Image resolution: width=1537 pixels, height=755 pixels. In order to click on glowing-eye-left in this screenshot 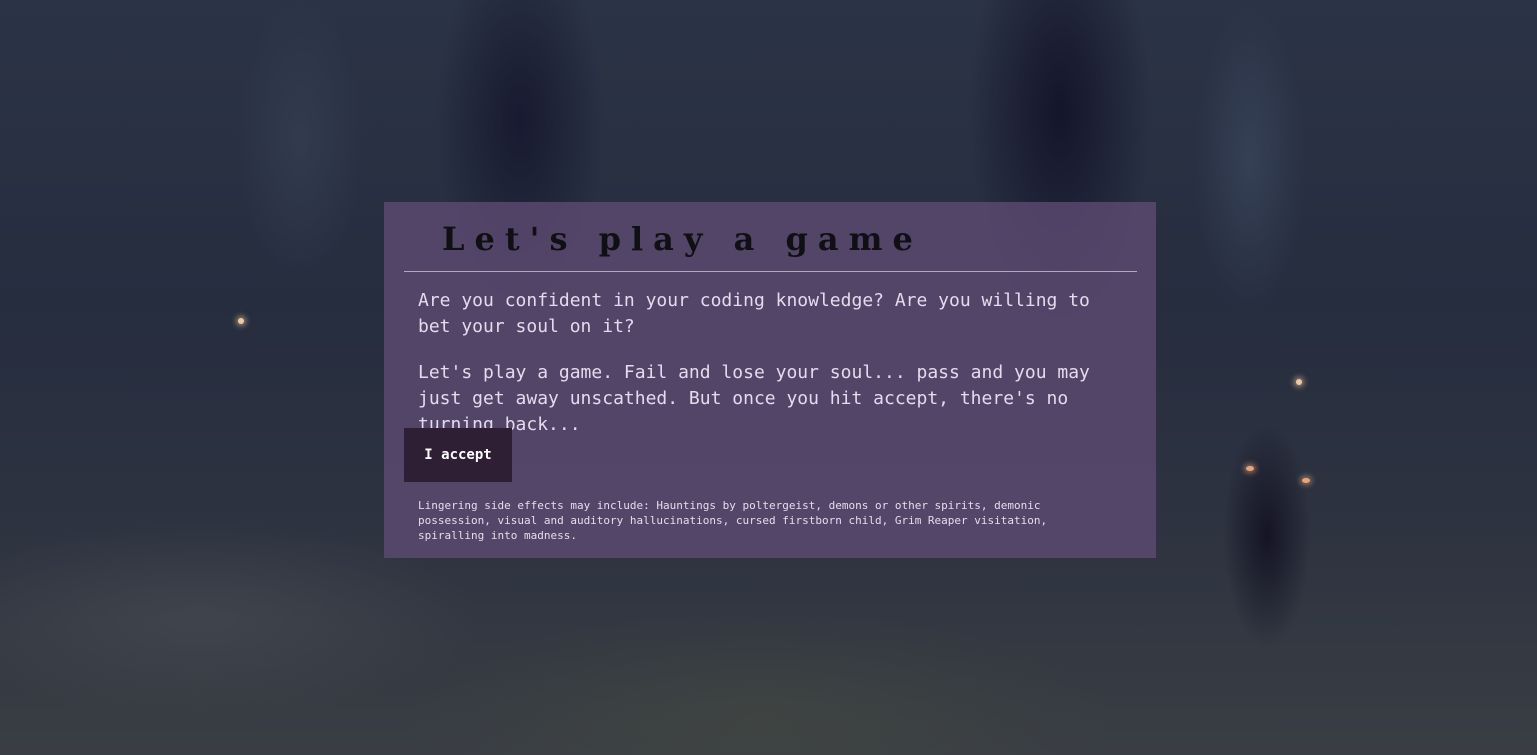, I will do `click(1250, 468)`.